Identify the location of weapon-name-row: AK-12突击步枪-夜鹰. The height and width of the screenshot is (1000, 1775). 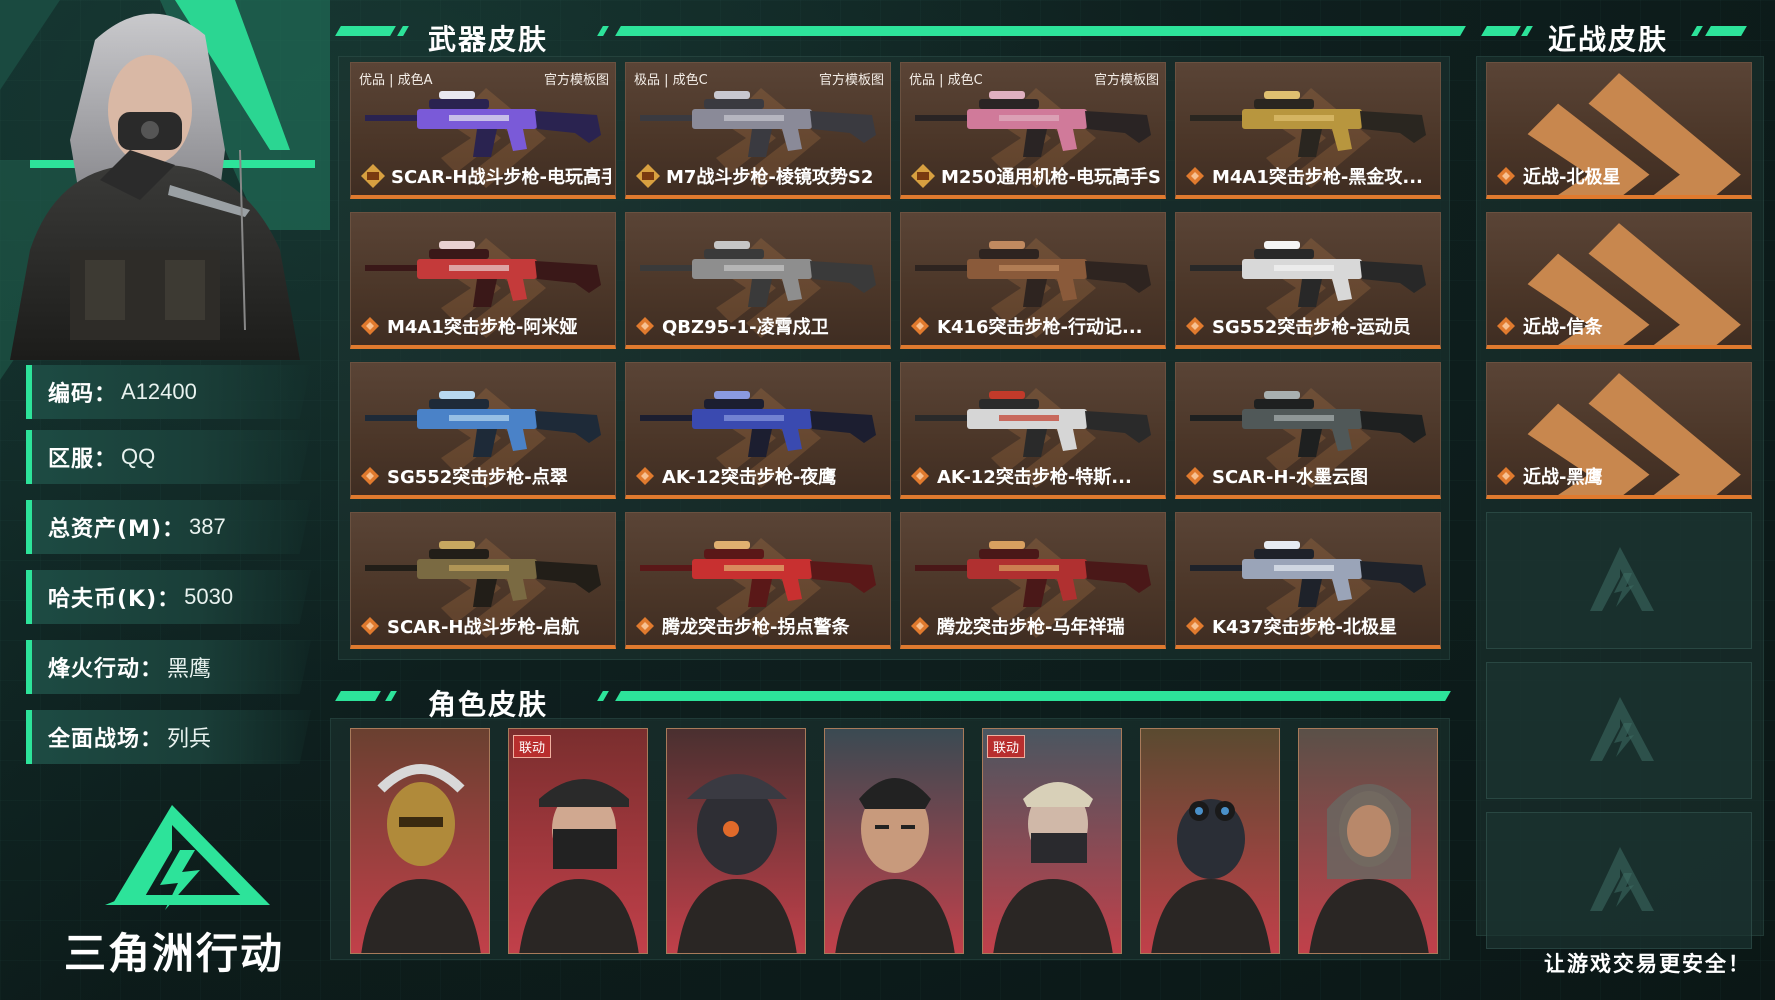
(761, 476).